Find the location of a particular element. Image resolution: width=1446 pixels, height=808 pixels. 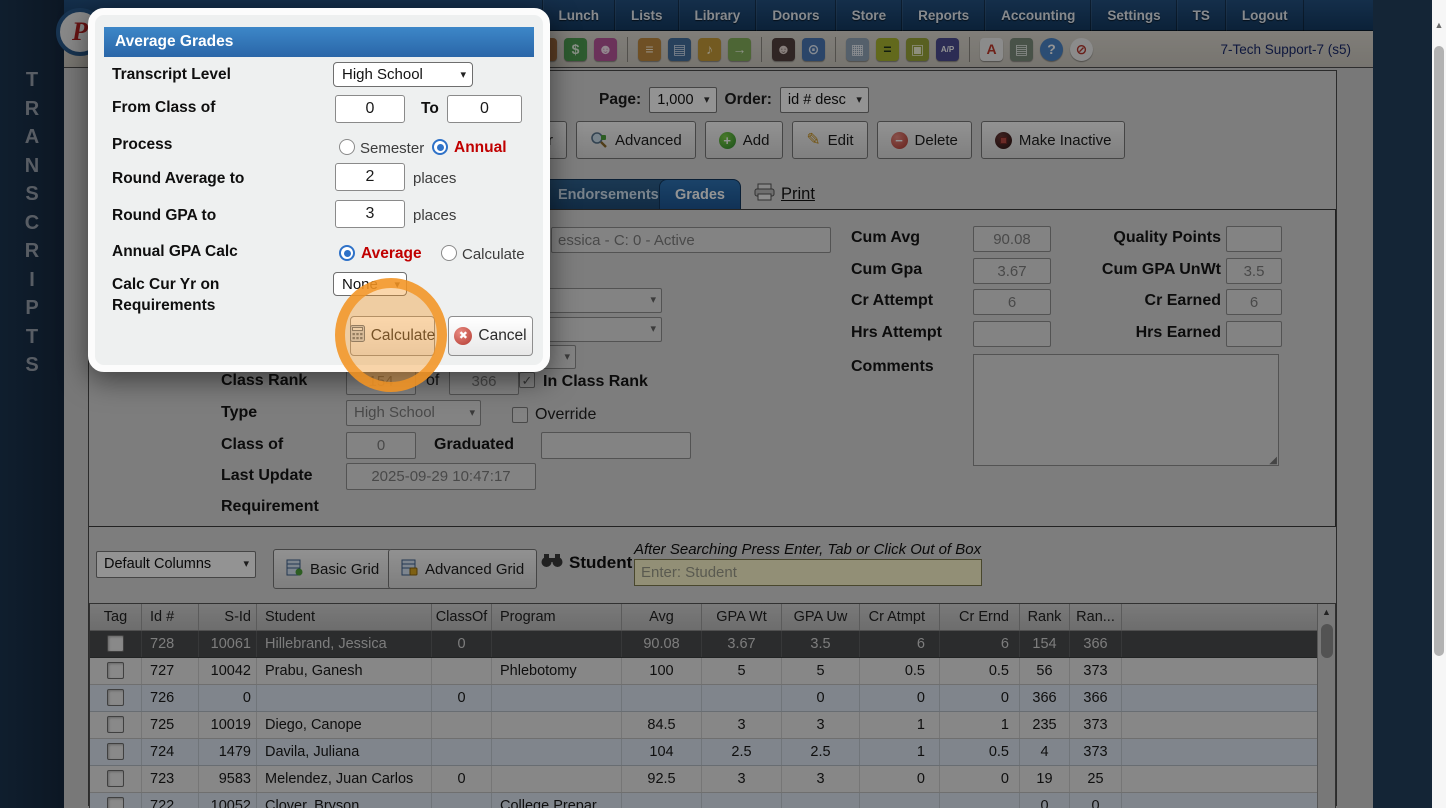

from-class-of-label: From Class of is located at coordinates (164, 107).